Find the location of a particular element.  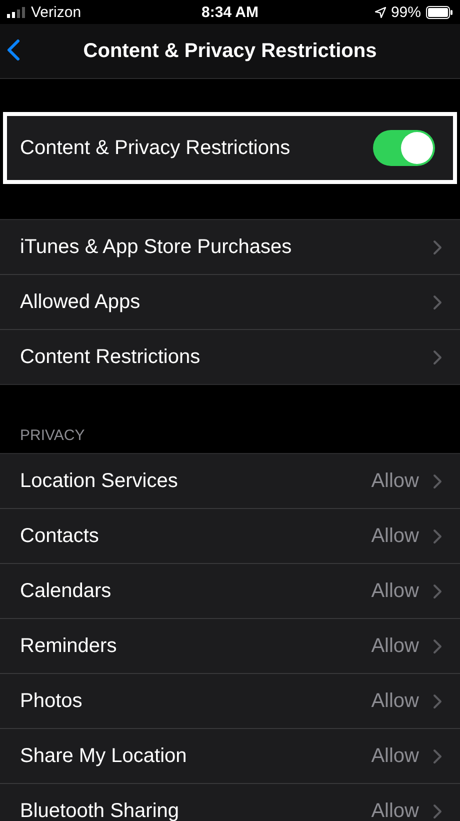

section-header: PRIVACY is located at coordinates (52, 436).